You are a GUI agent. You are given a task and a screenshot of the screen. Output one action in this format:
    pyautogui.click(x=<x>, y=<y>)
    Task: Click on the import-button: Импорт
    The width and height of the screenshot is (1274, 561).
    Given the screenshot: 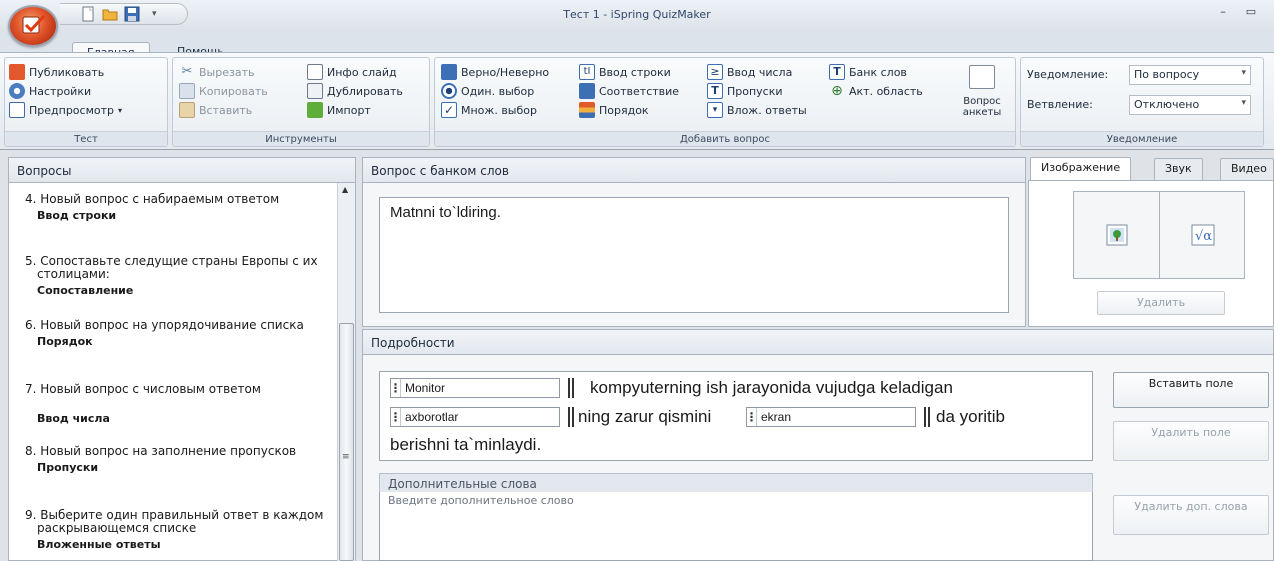 What is the action you would take?
    pyautogui.click(x=339, y=110)
    